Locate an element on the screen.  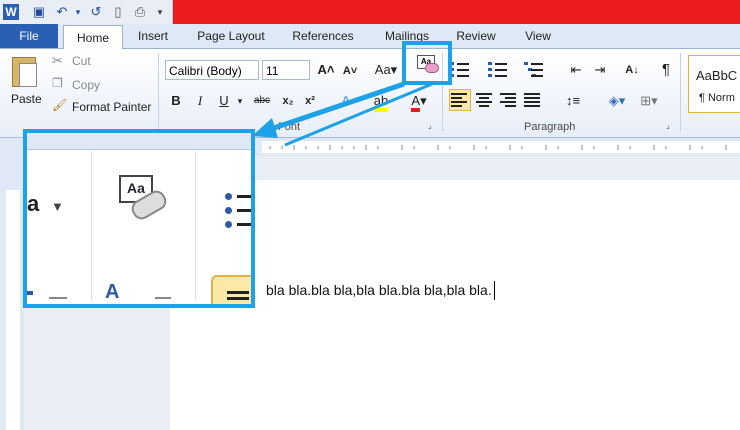
zoom-bullets-icon is located at coordinates (238, 213).